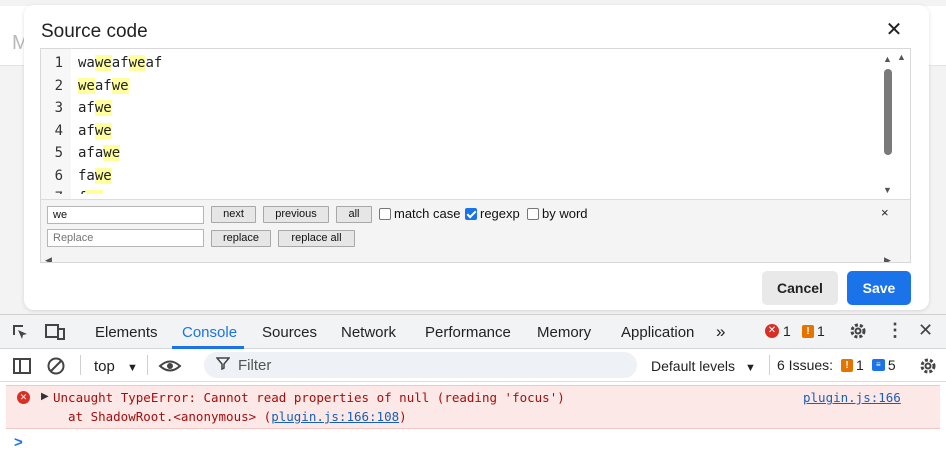  What do you see at coordinates (55, 334) in the screenshot?
I see `device-toolbar-icon` at bounding box center [55, 334].